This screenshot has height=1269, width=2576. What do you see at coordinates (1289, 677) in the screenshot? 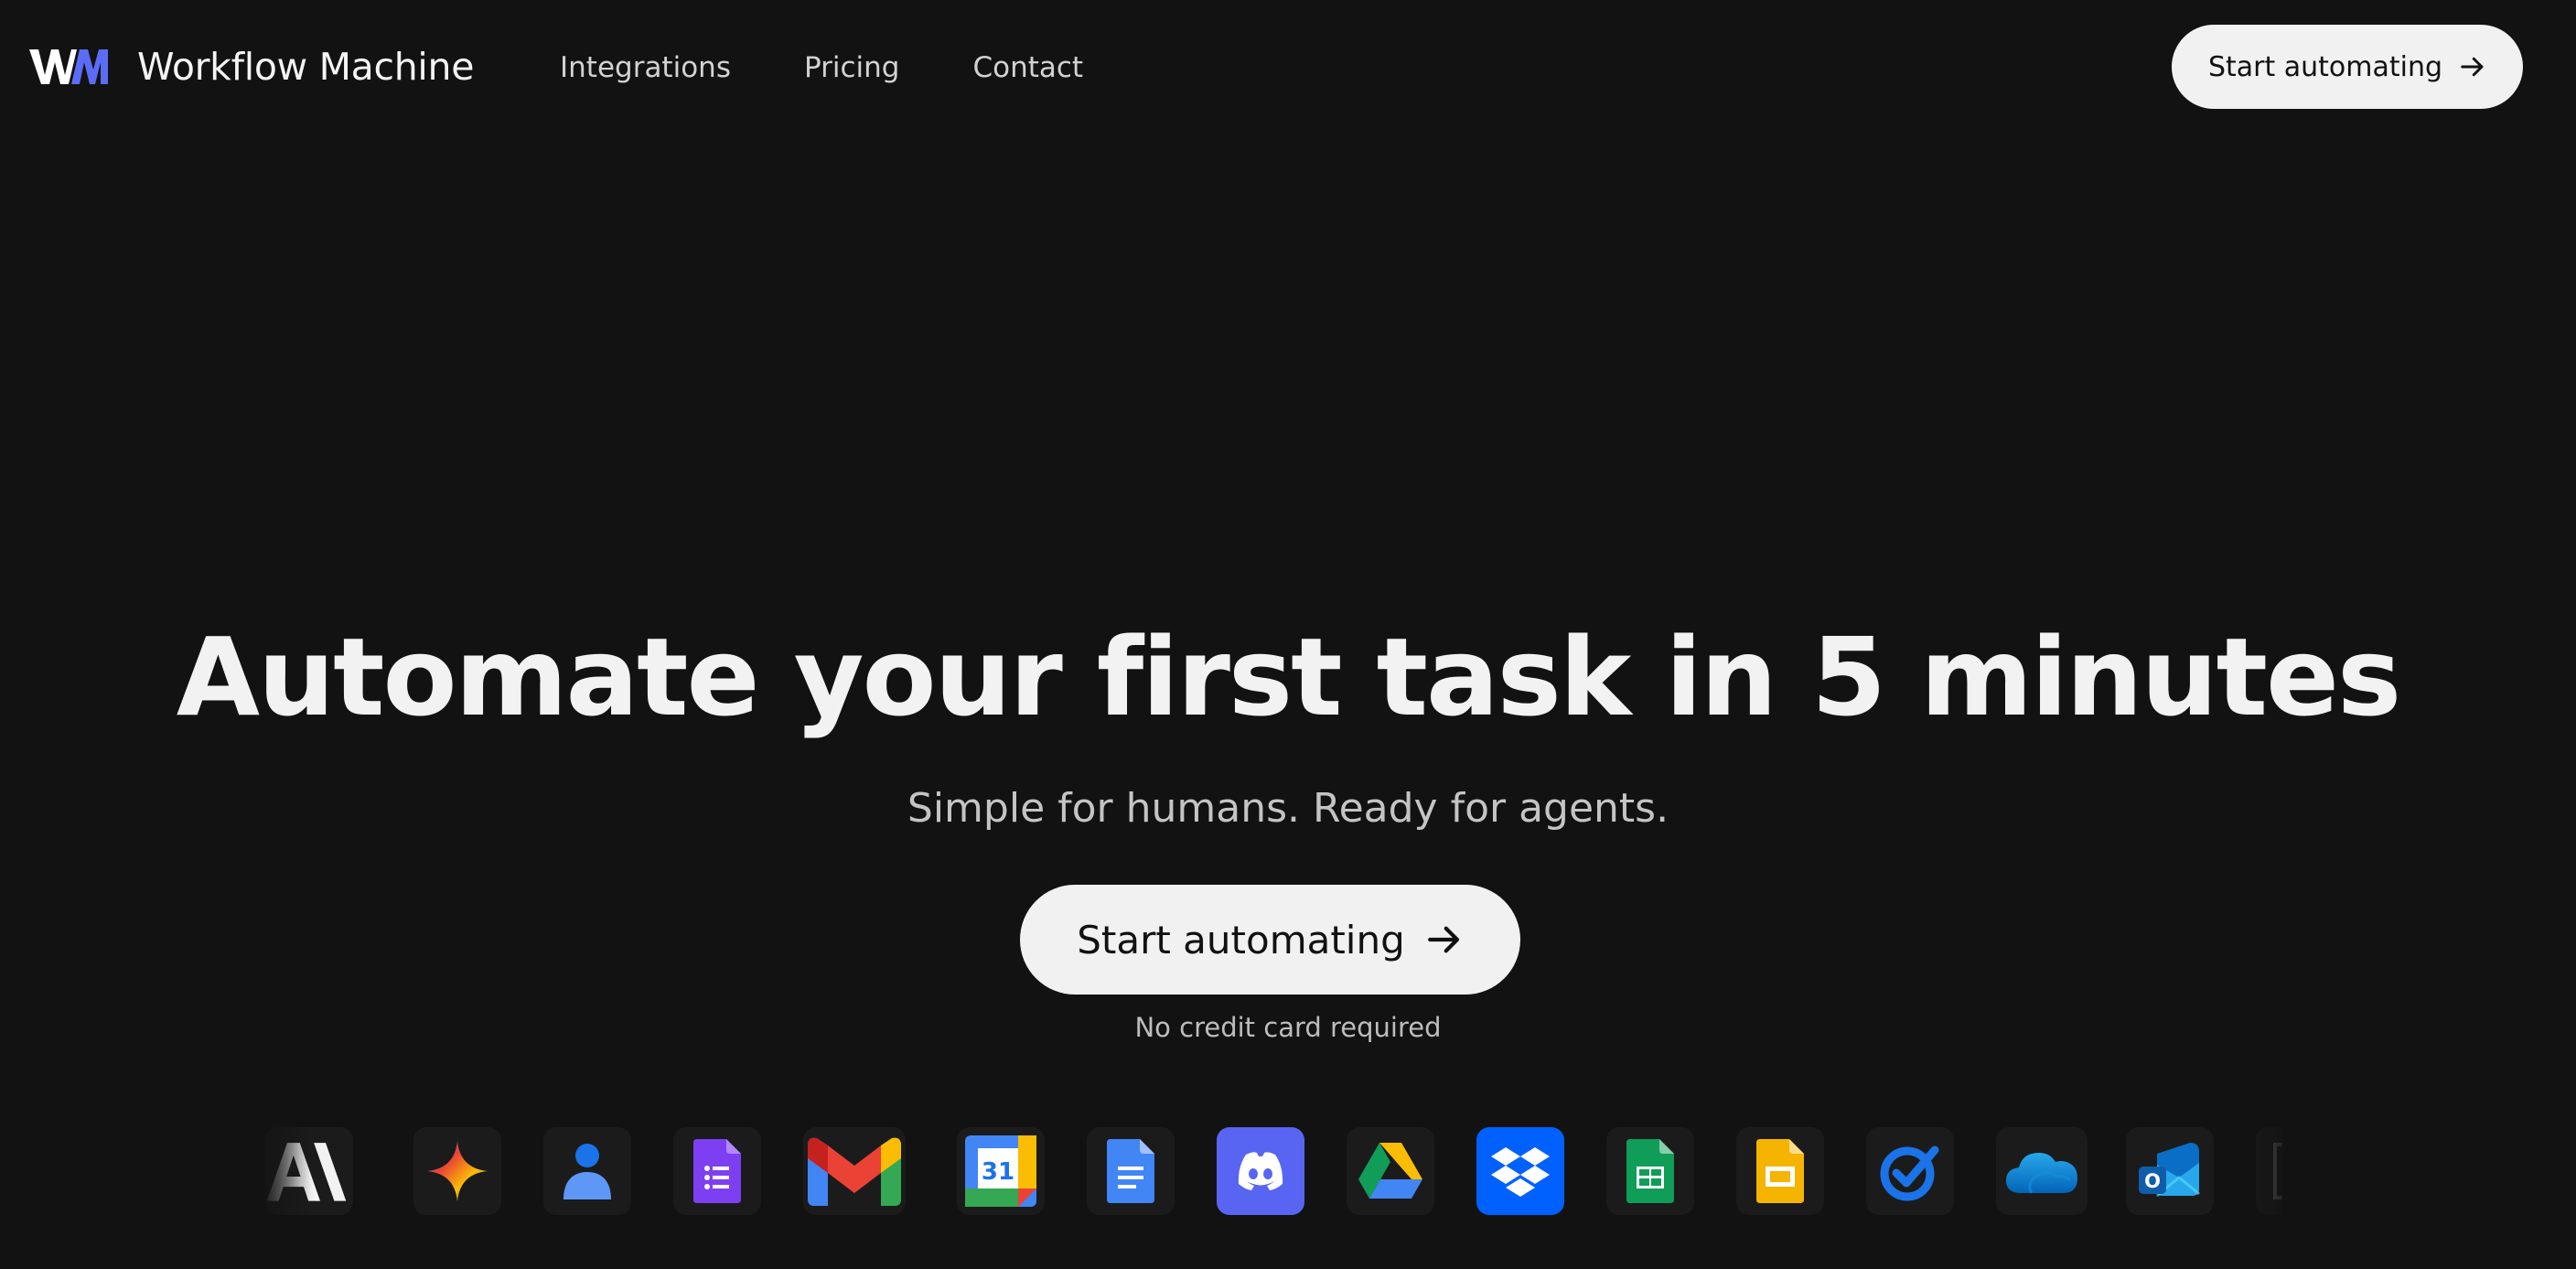
I see `hero-title: Automate your first task in 5 minutes` at bounding box center [1289, 677].